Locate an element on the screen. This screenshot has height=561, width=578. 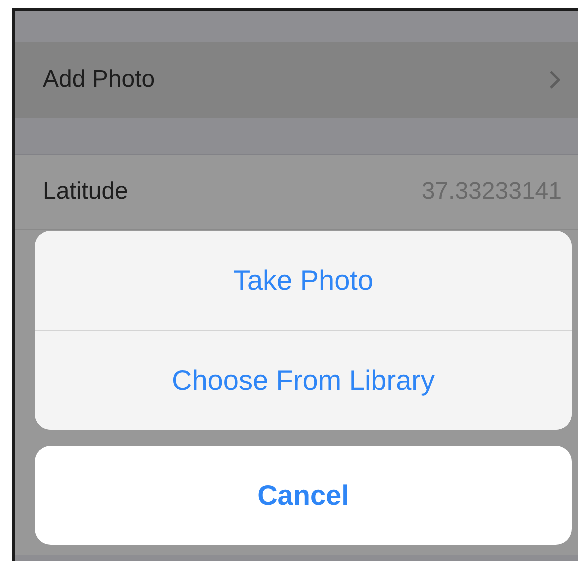
add-photo-row: Add Photo is located at coordinates (296, 80).